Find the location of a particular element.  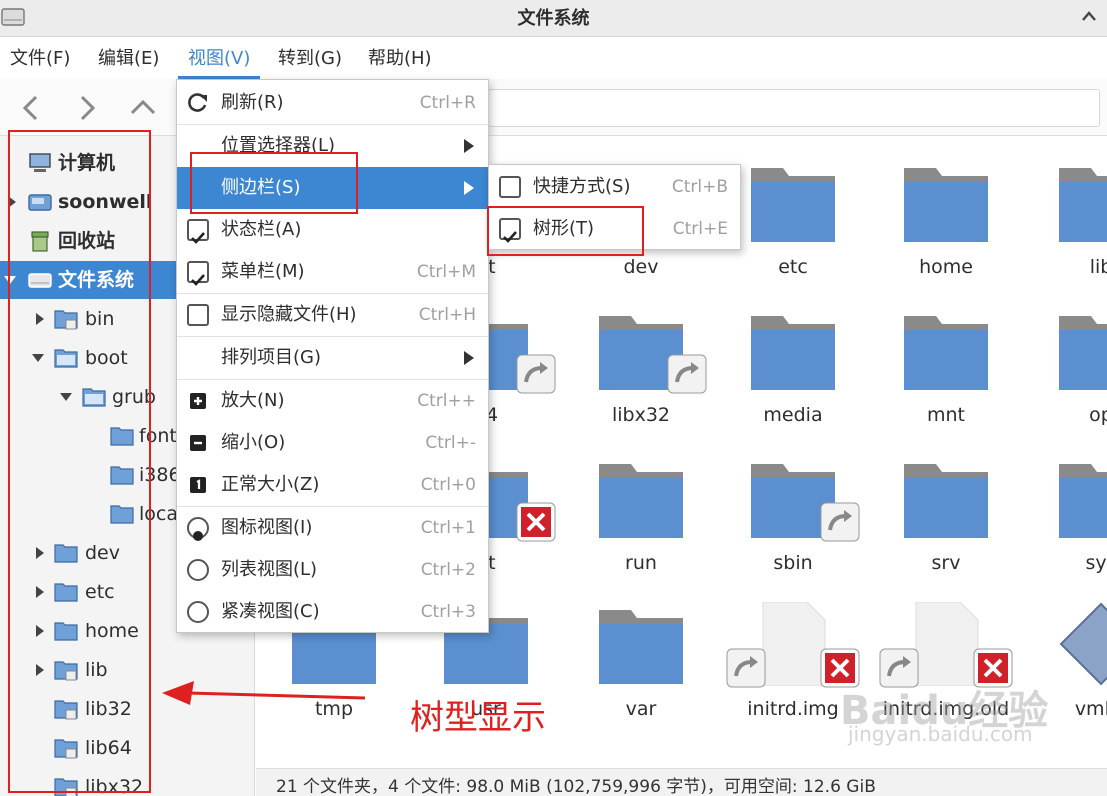

menu-item-accel: Ctrl+0 is located at coordinates (448, 485).